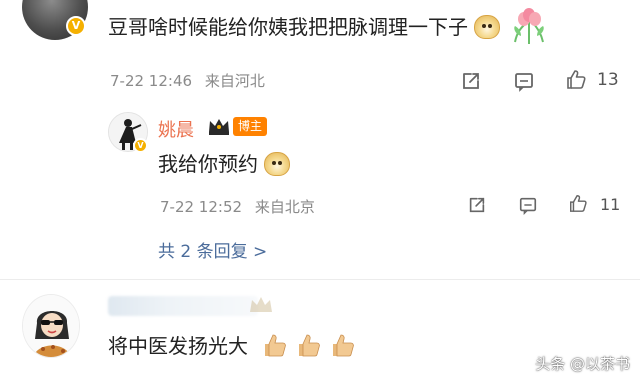 Image resolution: width=640 pixels, height=380 pixels. Describe the element at coordinates (151, 81) in the screenshot. I see `comment-time: 7-22 12:46` at that location.